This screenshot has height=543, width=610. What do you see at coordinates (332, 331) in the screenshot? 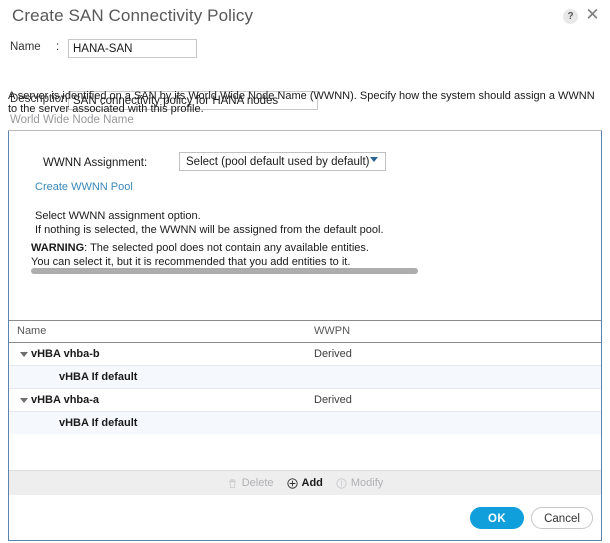
I see `column-header-wwpn: WWPN` at bounding box center [332, 331].